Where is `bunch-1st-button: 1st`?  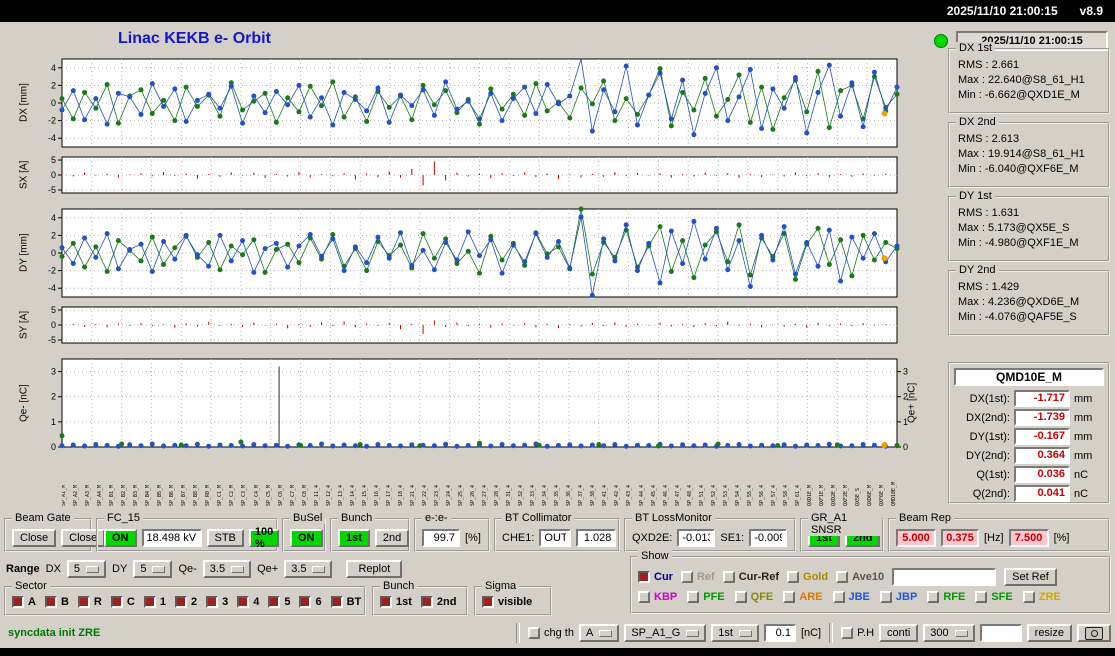
bunch-1st-button: 1st is located at coordinates (354, 538).